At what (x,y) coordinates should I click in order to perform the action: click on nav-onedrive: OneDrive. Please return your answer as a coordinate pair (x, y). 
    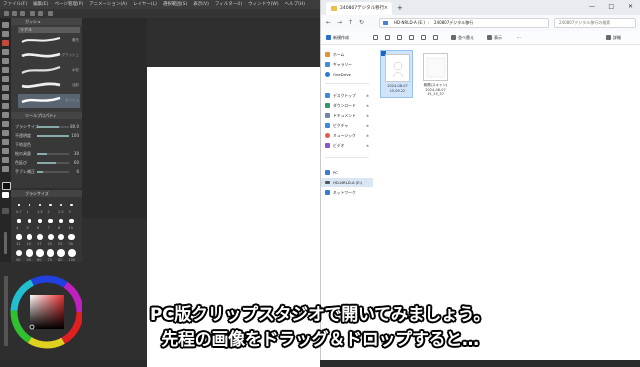
    Looking at the image, I should click on (348, 74).